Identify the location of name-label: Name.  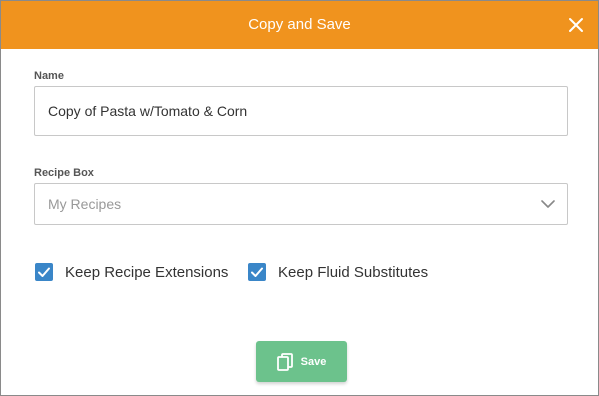
(49, 76).